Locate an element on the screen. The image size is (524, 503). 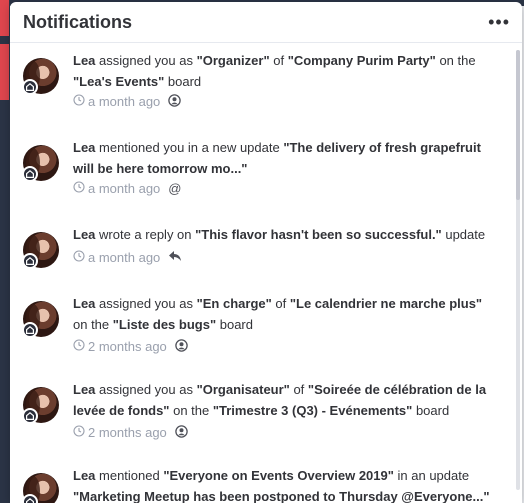
notification-highlight: "Organisateur" is located at coordinates (243, 389).